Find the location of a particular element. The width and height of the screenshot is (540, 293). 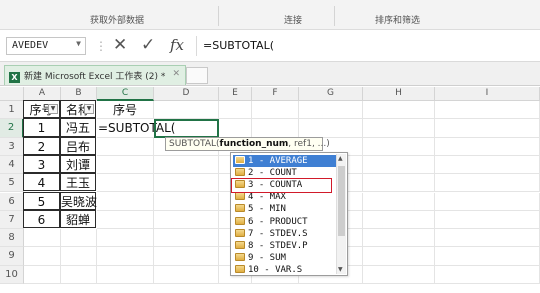

tooltip-func: SUBTOTAL( is located at coordinates (194, 144).